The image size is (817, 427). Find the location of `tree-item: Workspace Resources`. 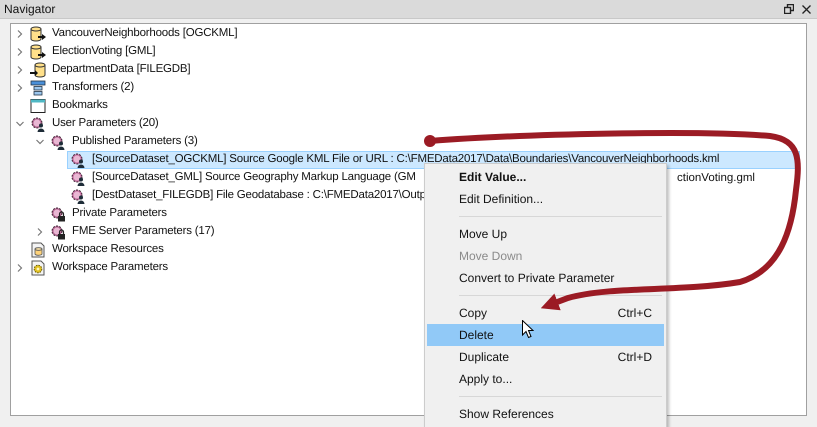

tree-item: Workspace Resources is located at coordinates (96, 250).